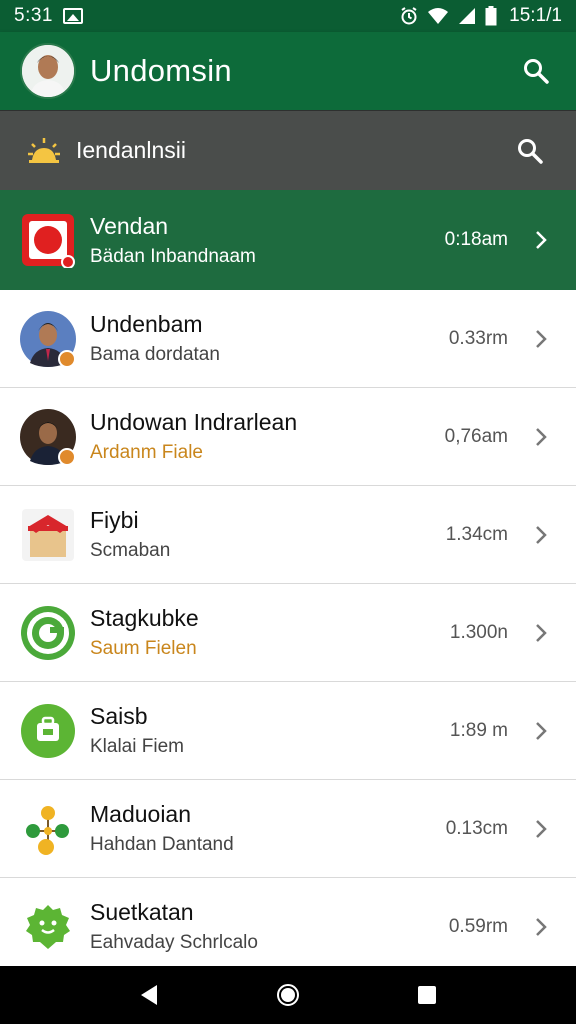 The width and height of the screenshot is (576, 1024). I want to click on list-item-subtitle: Bama dordatan, so click(155, 354).